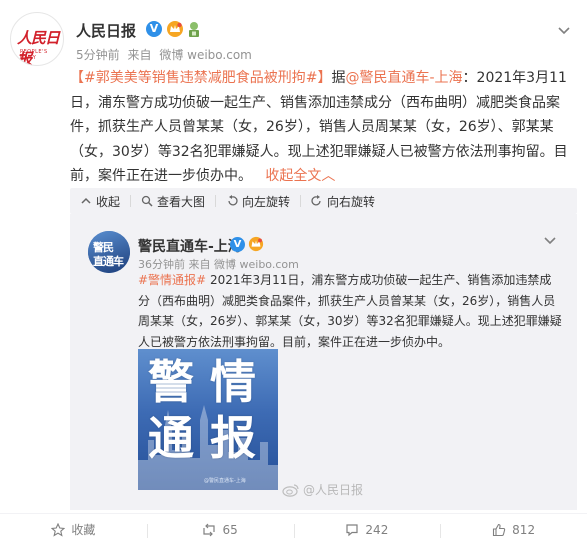  Describe the element at coordinates (524, 529) in the screenshot. I see `like-count: 812` at that location.